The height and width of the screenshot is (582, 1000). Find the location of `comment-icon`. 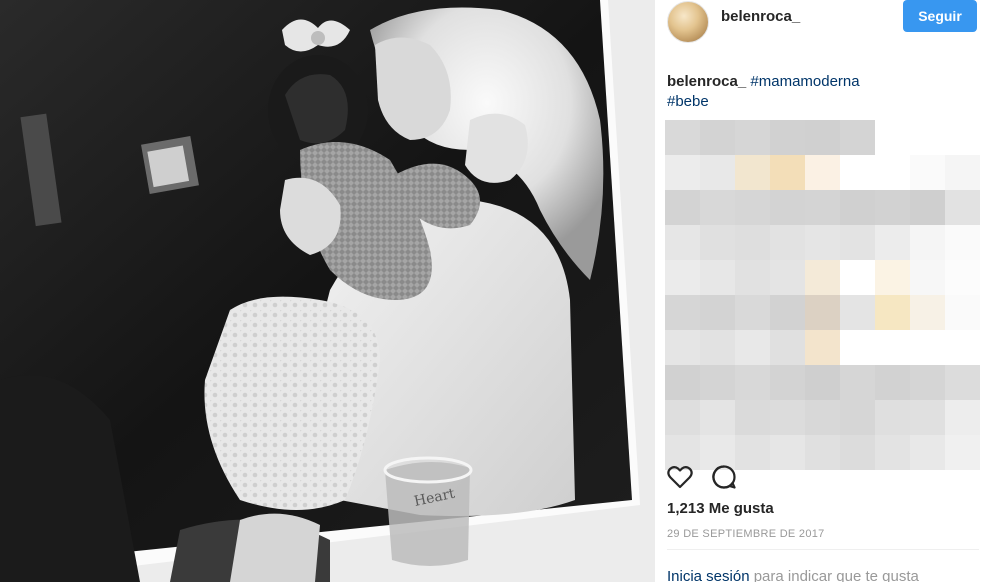

comment-icon is located at coordinates (724, 477).